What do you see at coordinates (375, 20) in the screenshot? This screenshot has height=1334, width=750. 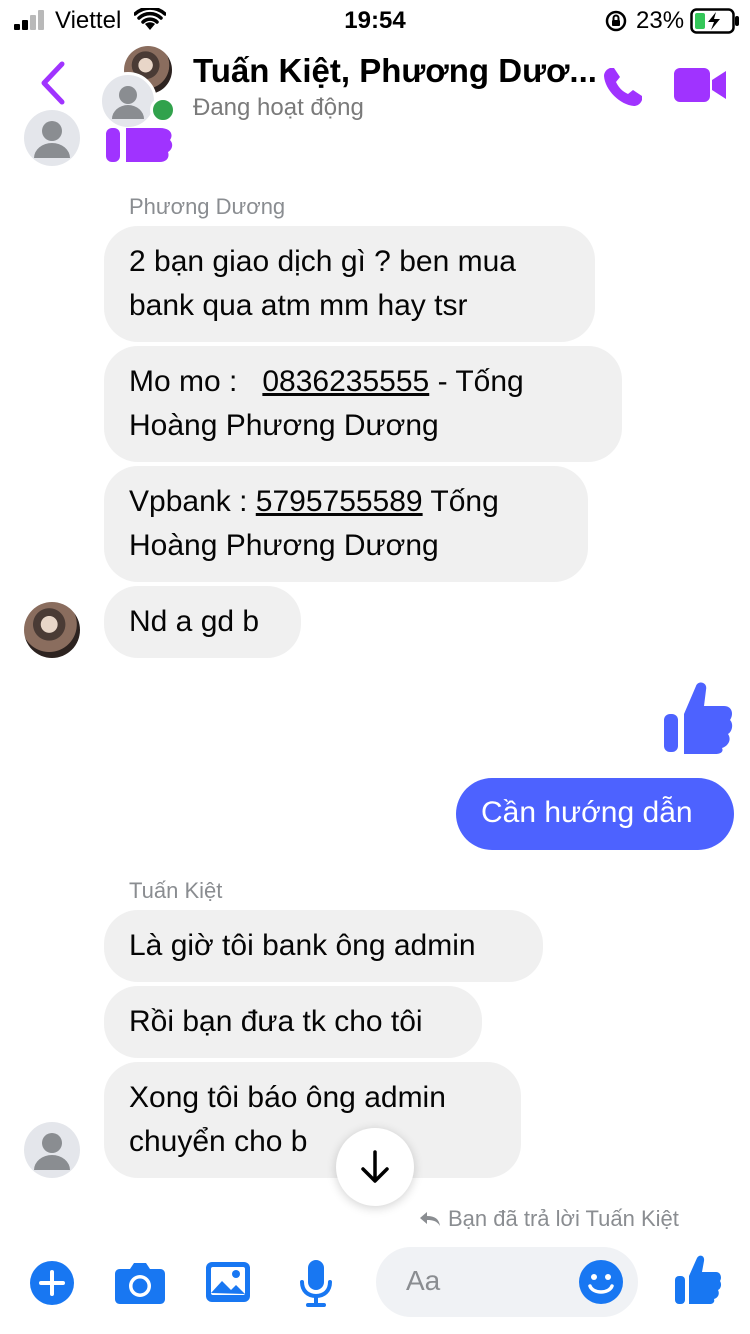 I see `status-bar: Viettel 19:54 23%` at bounding box center [375, 20].